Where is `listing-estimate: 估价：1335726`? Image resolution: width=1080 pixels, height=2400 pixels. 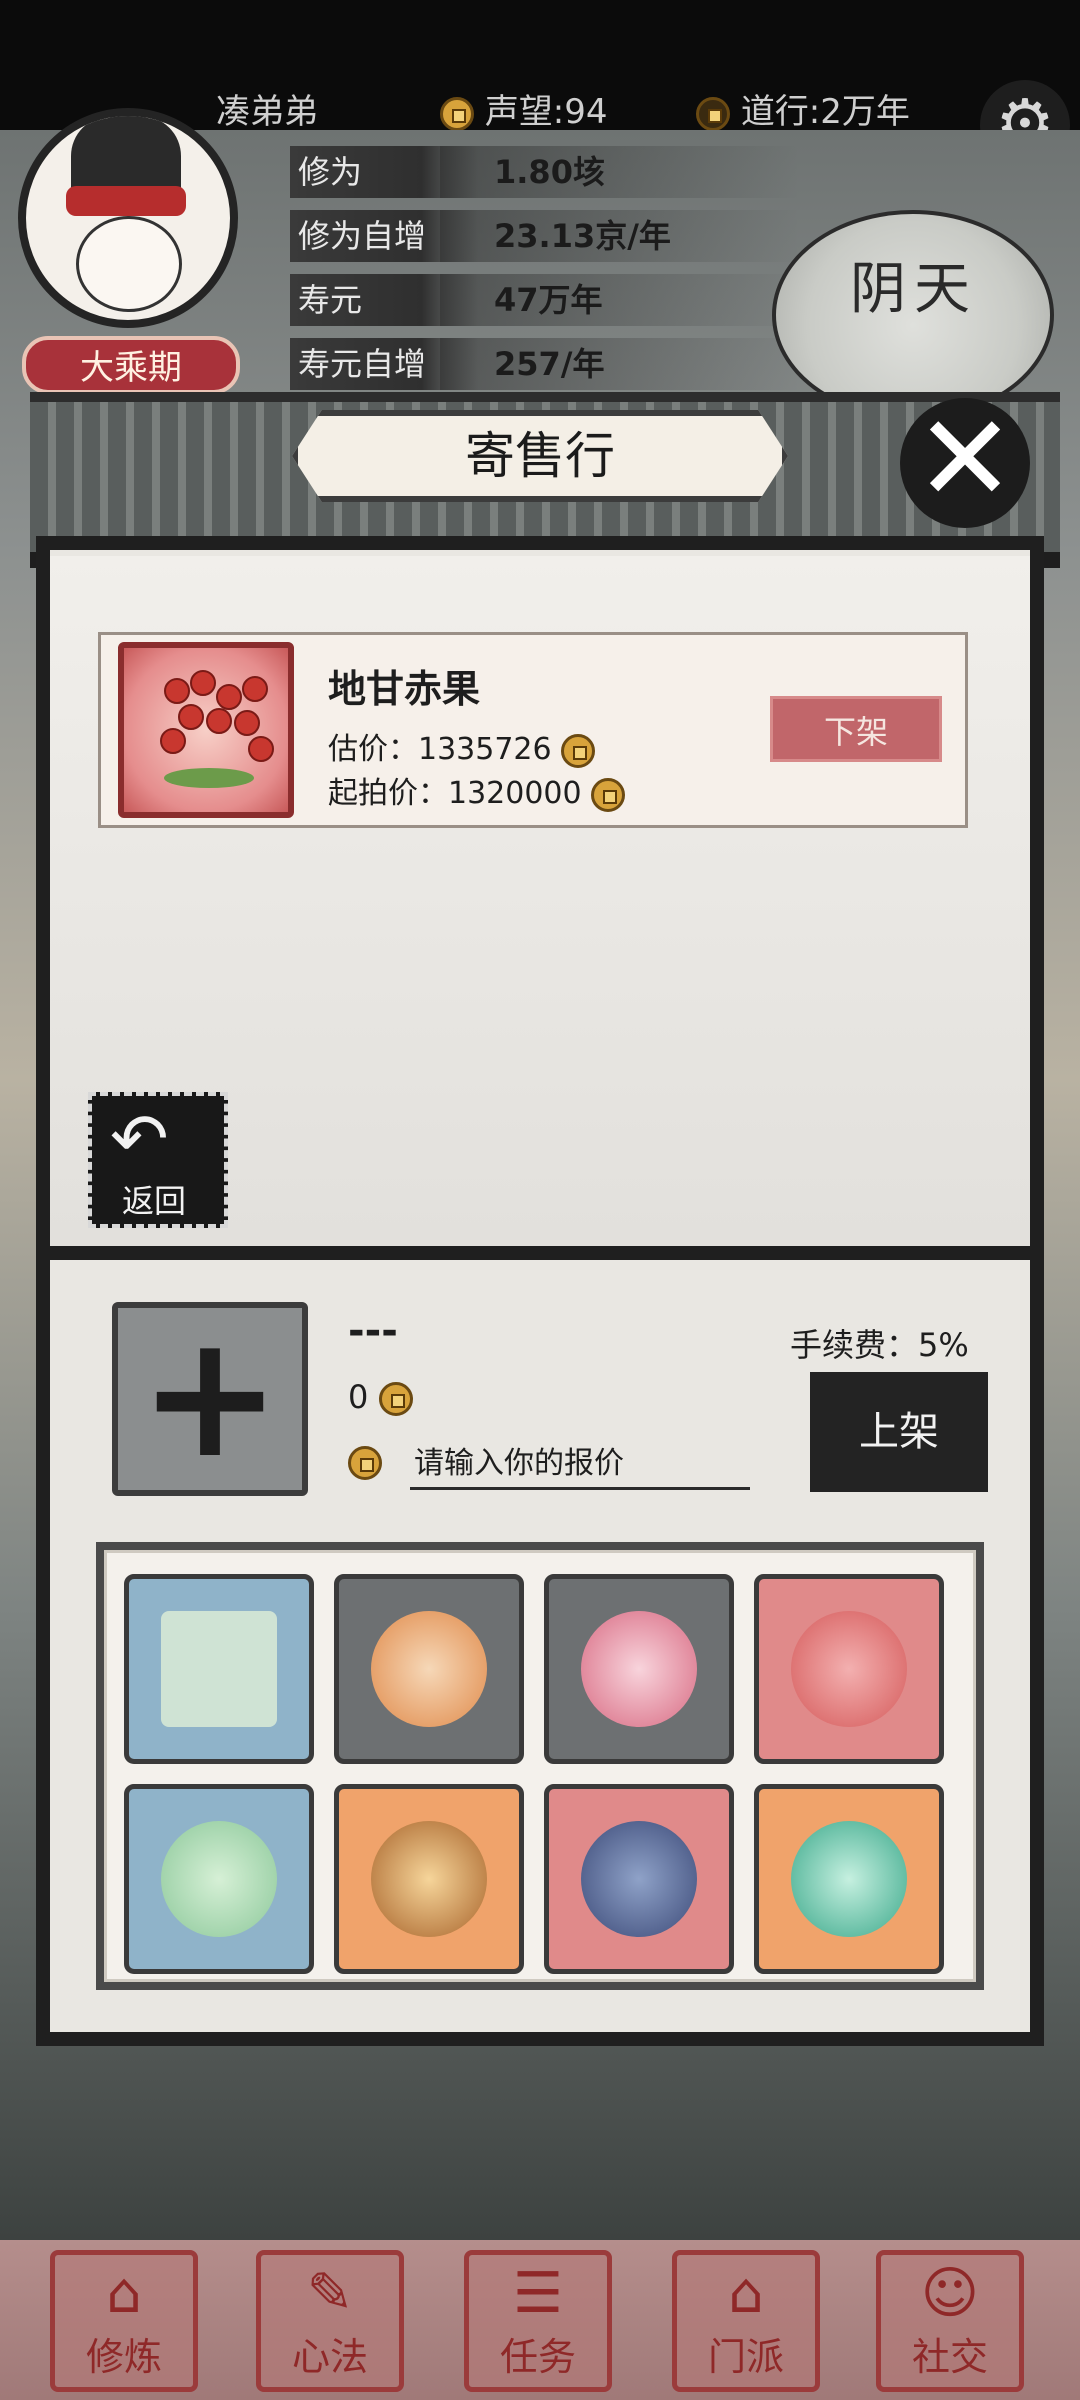
listing-estimate: 估价：1335726 is located at coordinates (462, 746).